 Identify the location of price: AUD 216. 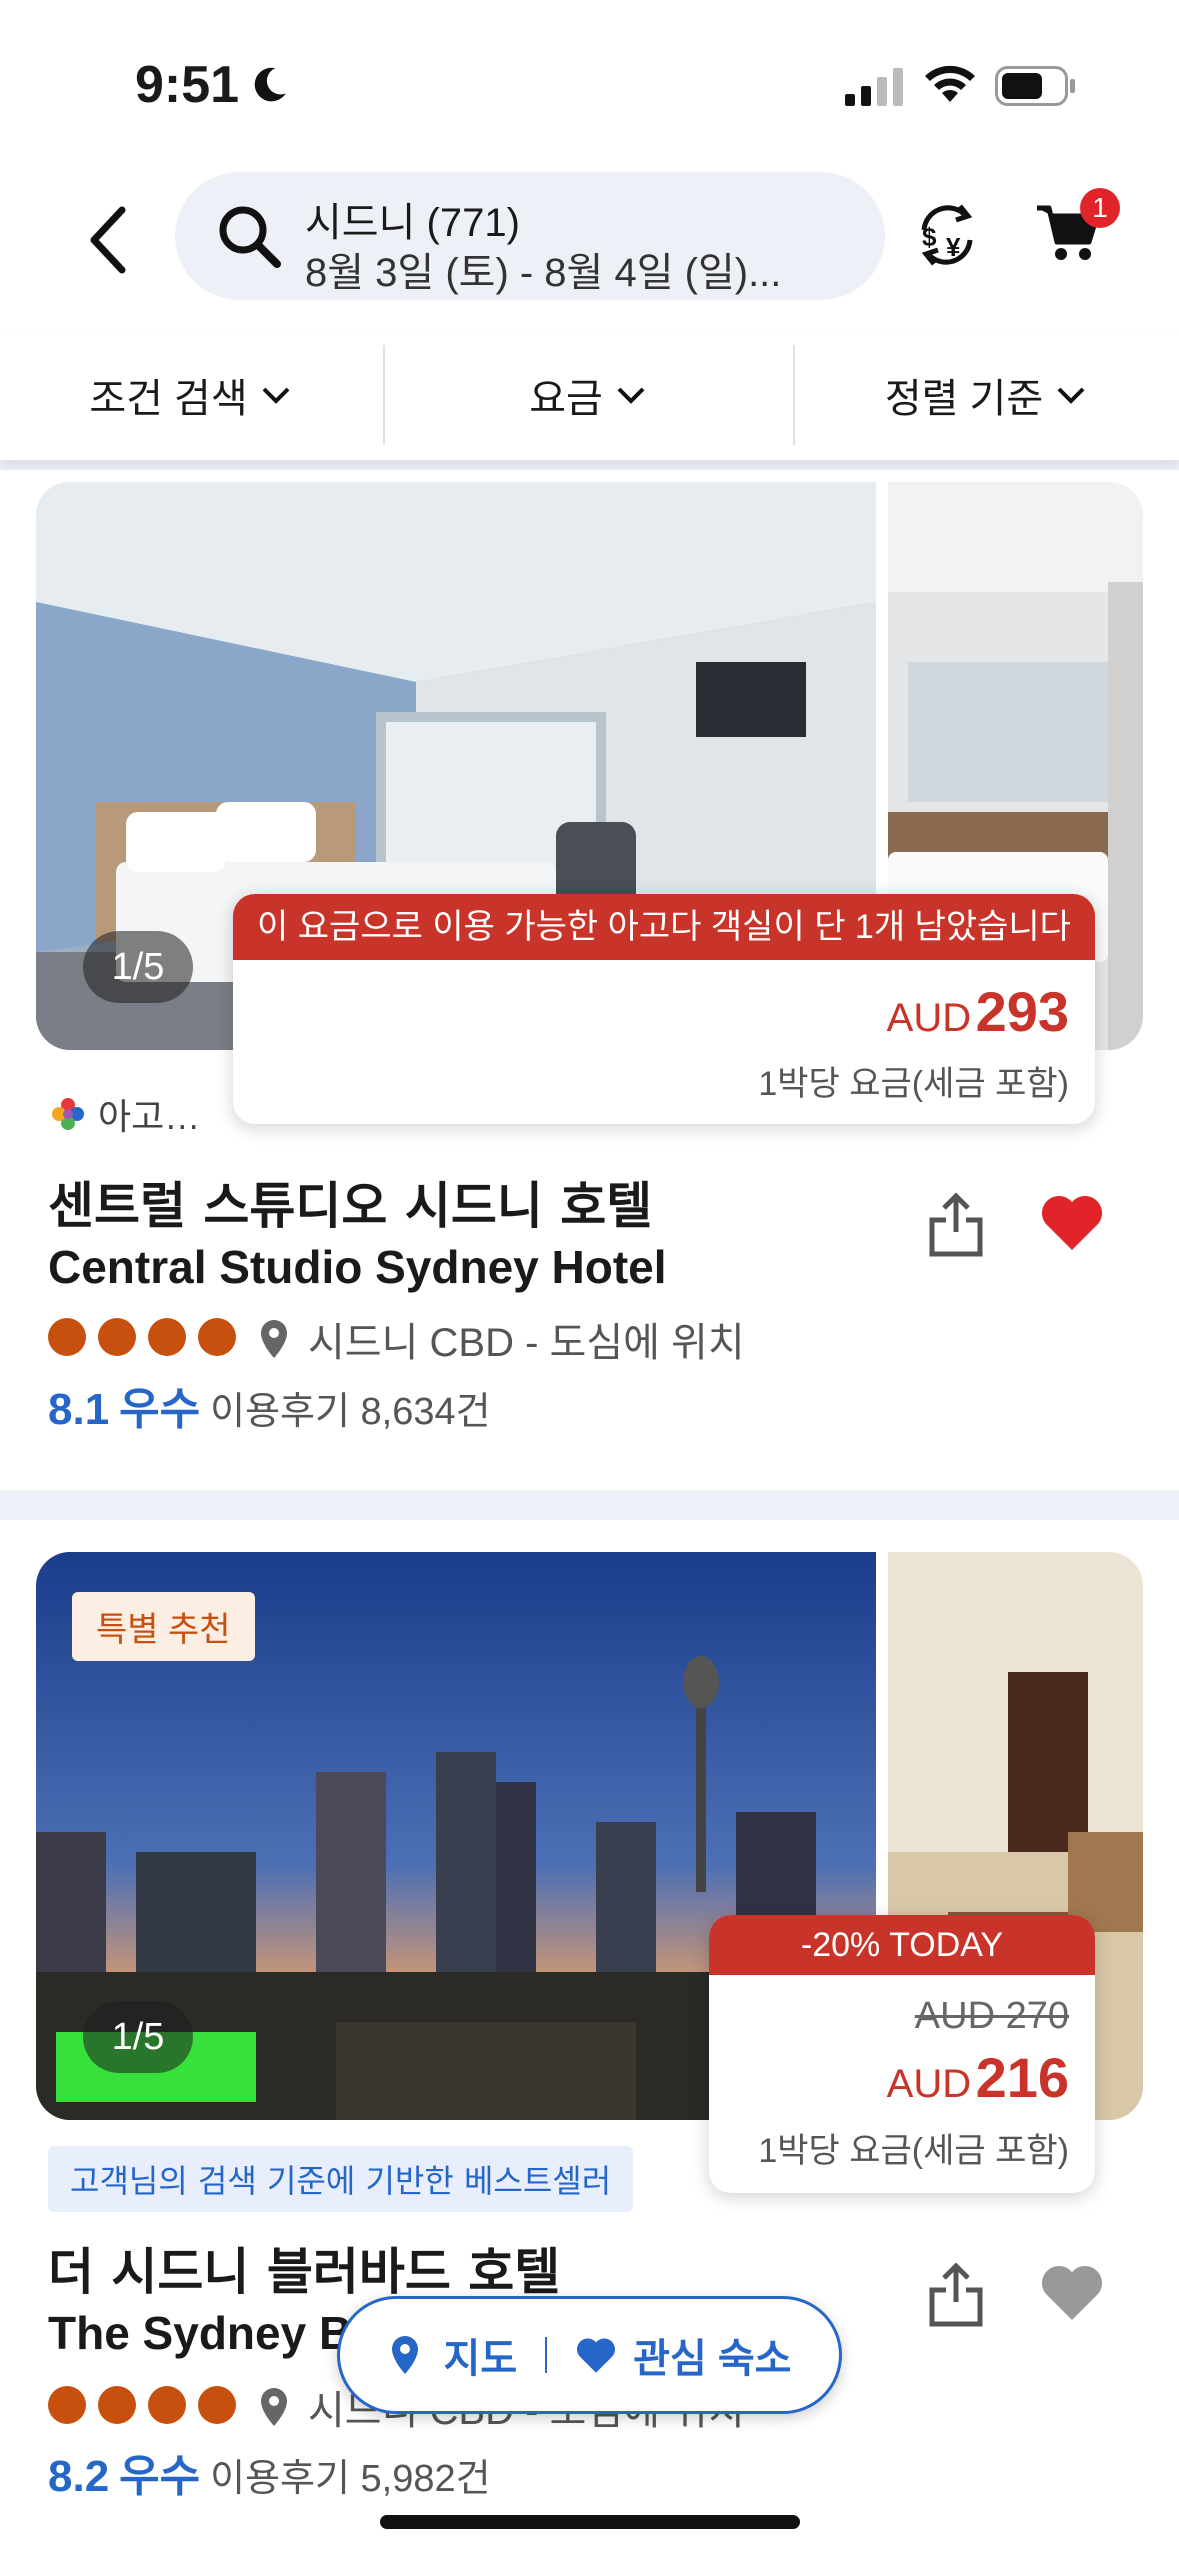
(978, 2077).